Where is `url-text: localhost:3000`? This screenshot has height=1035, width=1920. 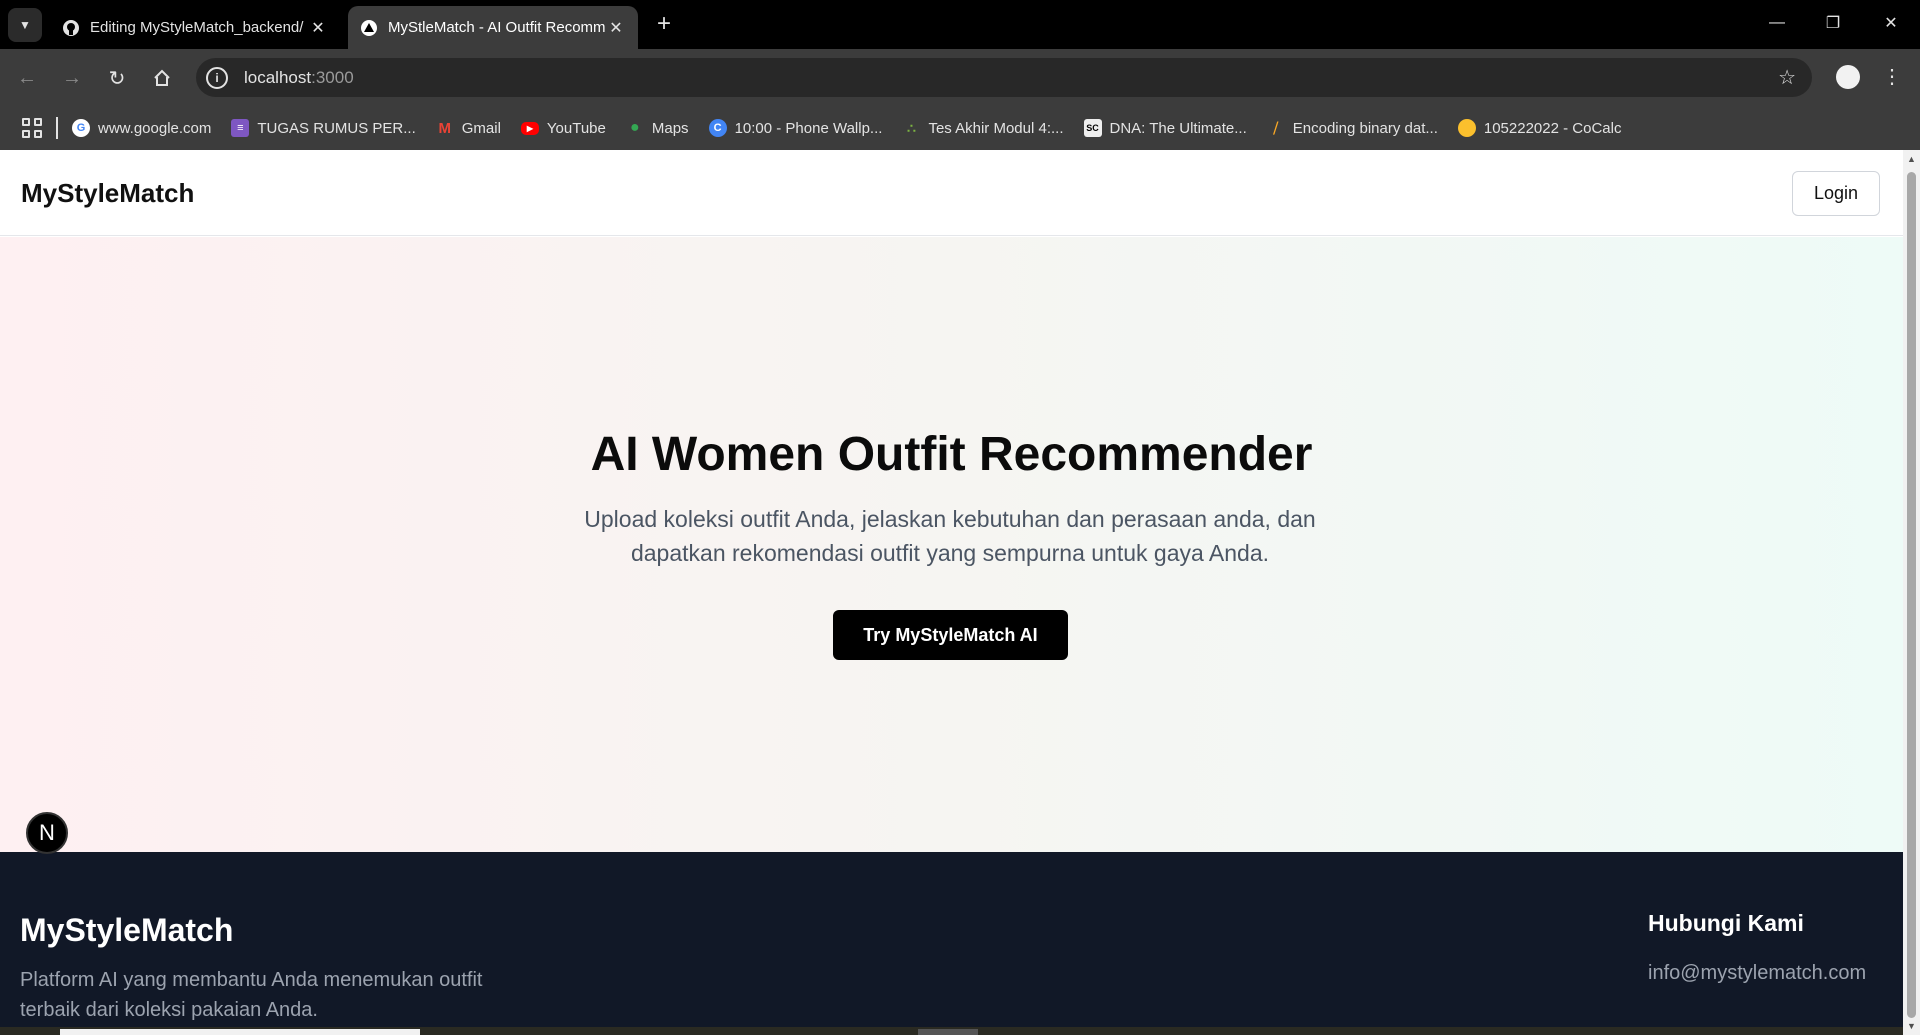 url-text: localhost:3000 is located at coordinates (299, 77).